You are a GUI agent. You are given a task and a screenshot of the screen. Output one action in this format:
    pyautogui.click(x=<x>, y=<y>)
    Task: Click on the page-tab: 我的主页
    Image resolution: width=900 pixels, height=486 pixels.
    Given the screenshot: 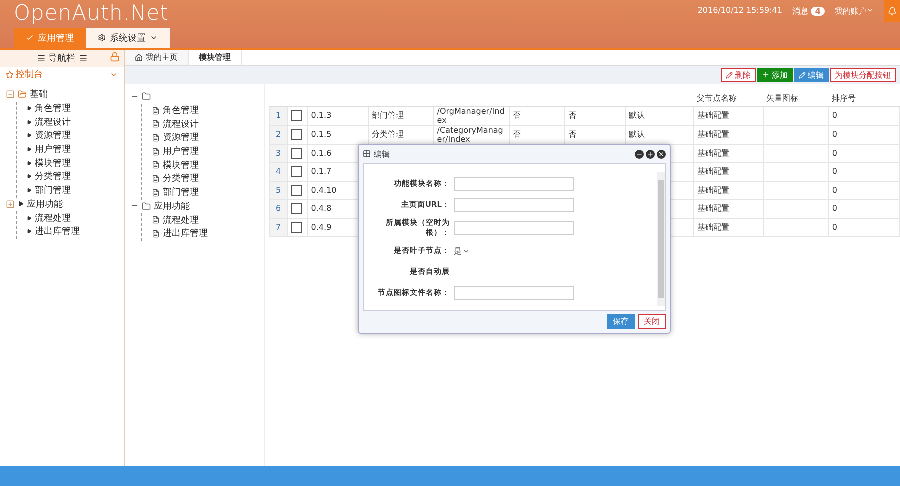 What is the action you would take?
    pyautogui.click(x=157, y=57)
    